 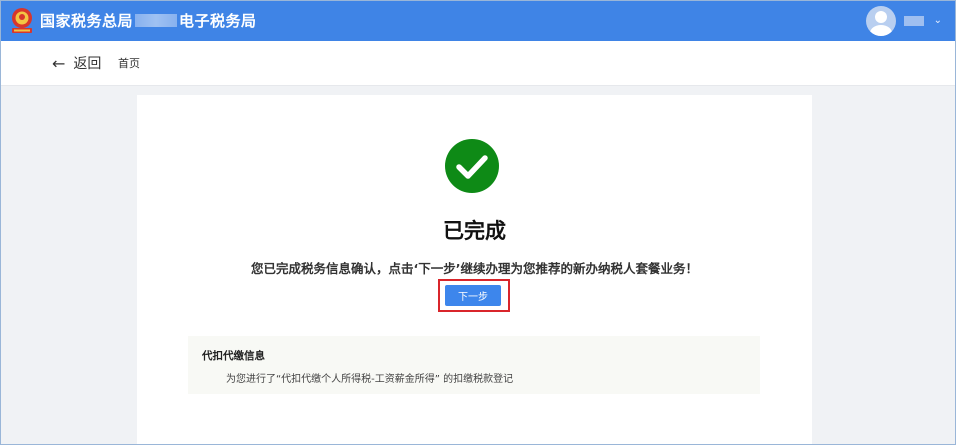 I want to click on back-button: ← 返回, so click(x=76, y=63).